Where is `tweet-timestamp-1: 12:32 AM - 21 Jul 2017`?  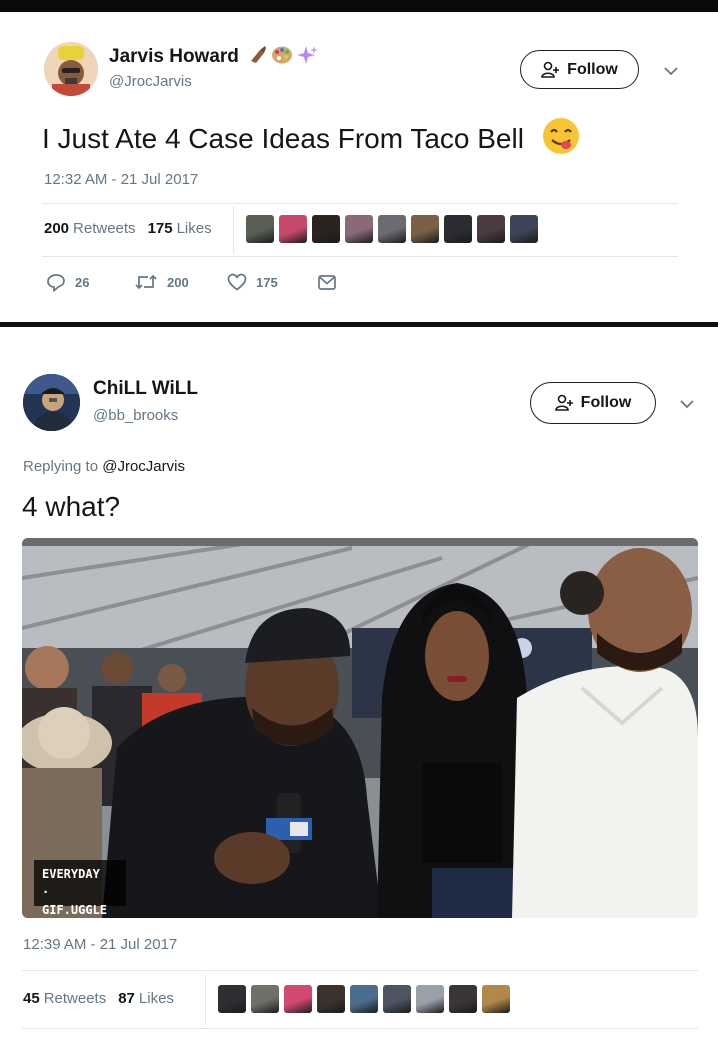
tweet-timestamp-1: 12:32 AM - 21 Jul 2017 is located at coordinates (121, 179).